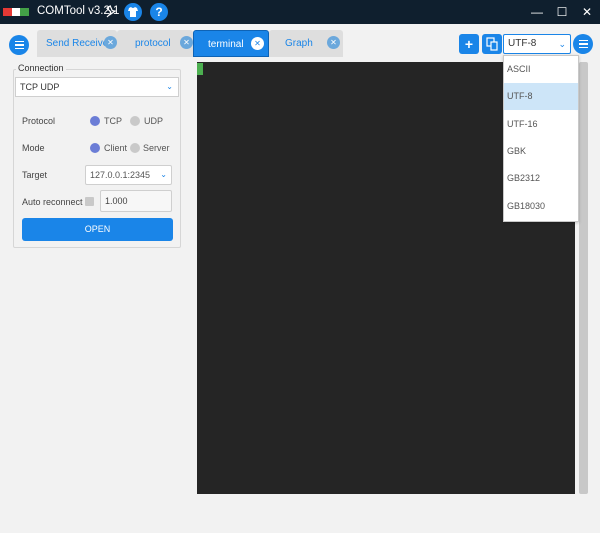  I want to click on connection-type-select: TCP UDP ⌄, so click(97, 87).